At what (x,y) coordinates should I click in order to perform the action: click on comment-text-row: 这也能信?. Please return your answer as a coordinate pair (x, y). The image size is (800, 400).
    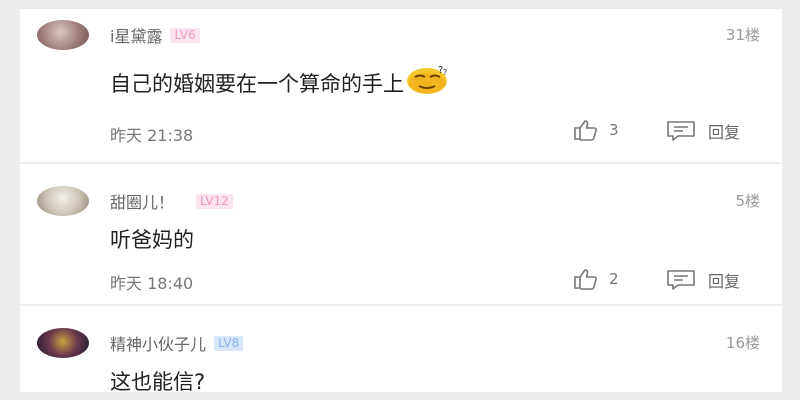
    Looking at the image, I should click on (157, 379).